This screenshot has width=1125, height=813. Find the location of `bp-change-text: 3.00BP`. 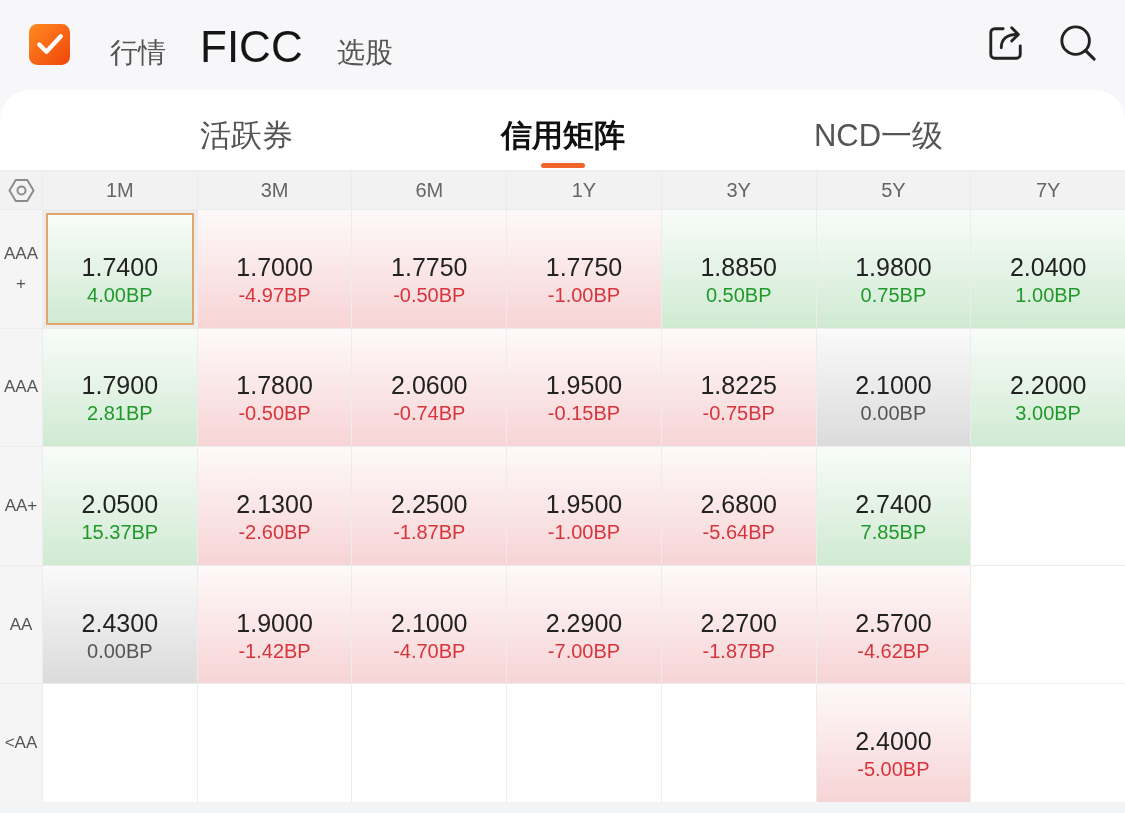

bp-change-text: 3.00BP is located at coordinates (1048, 414).